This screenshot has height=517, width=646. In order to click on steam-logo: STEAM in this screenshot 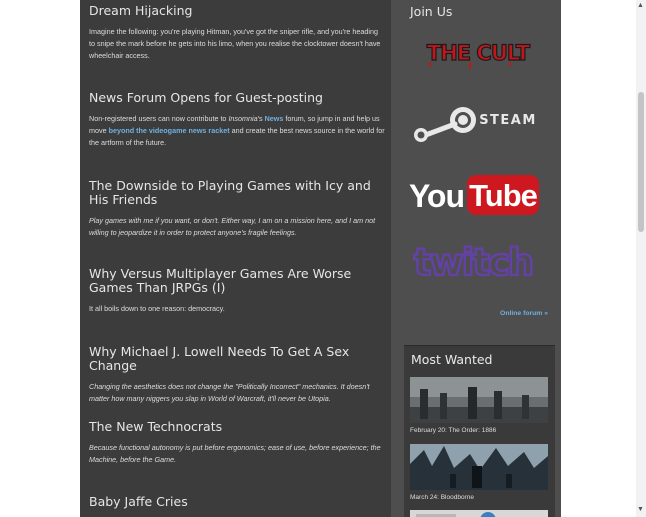, I will do `click(479, 124)`.